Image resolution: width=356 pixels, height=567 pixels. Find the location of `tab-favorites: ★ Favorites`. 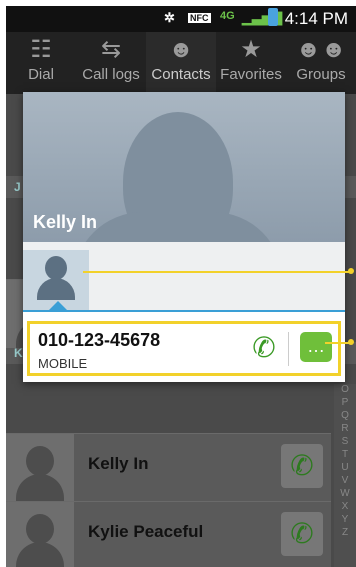

tab-favorites: ★ Favorites is located at coordinates (251, 63).